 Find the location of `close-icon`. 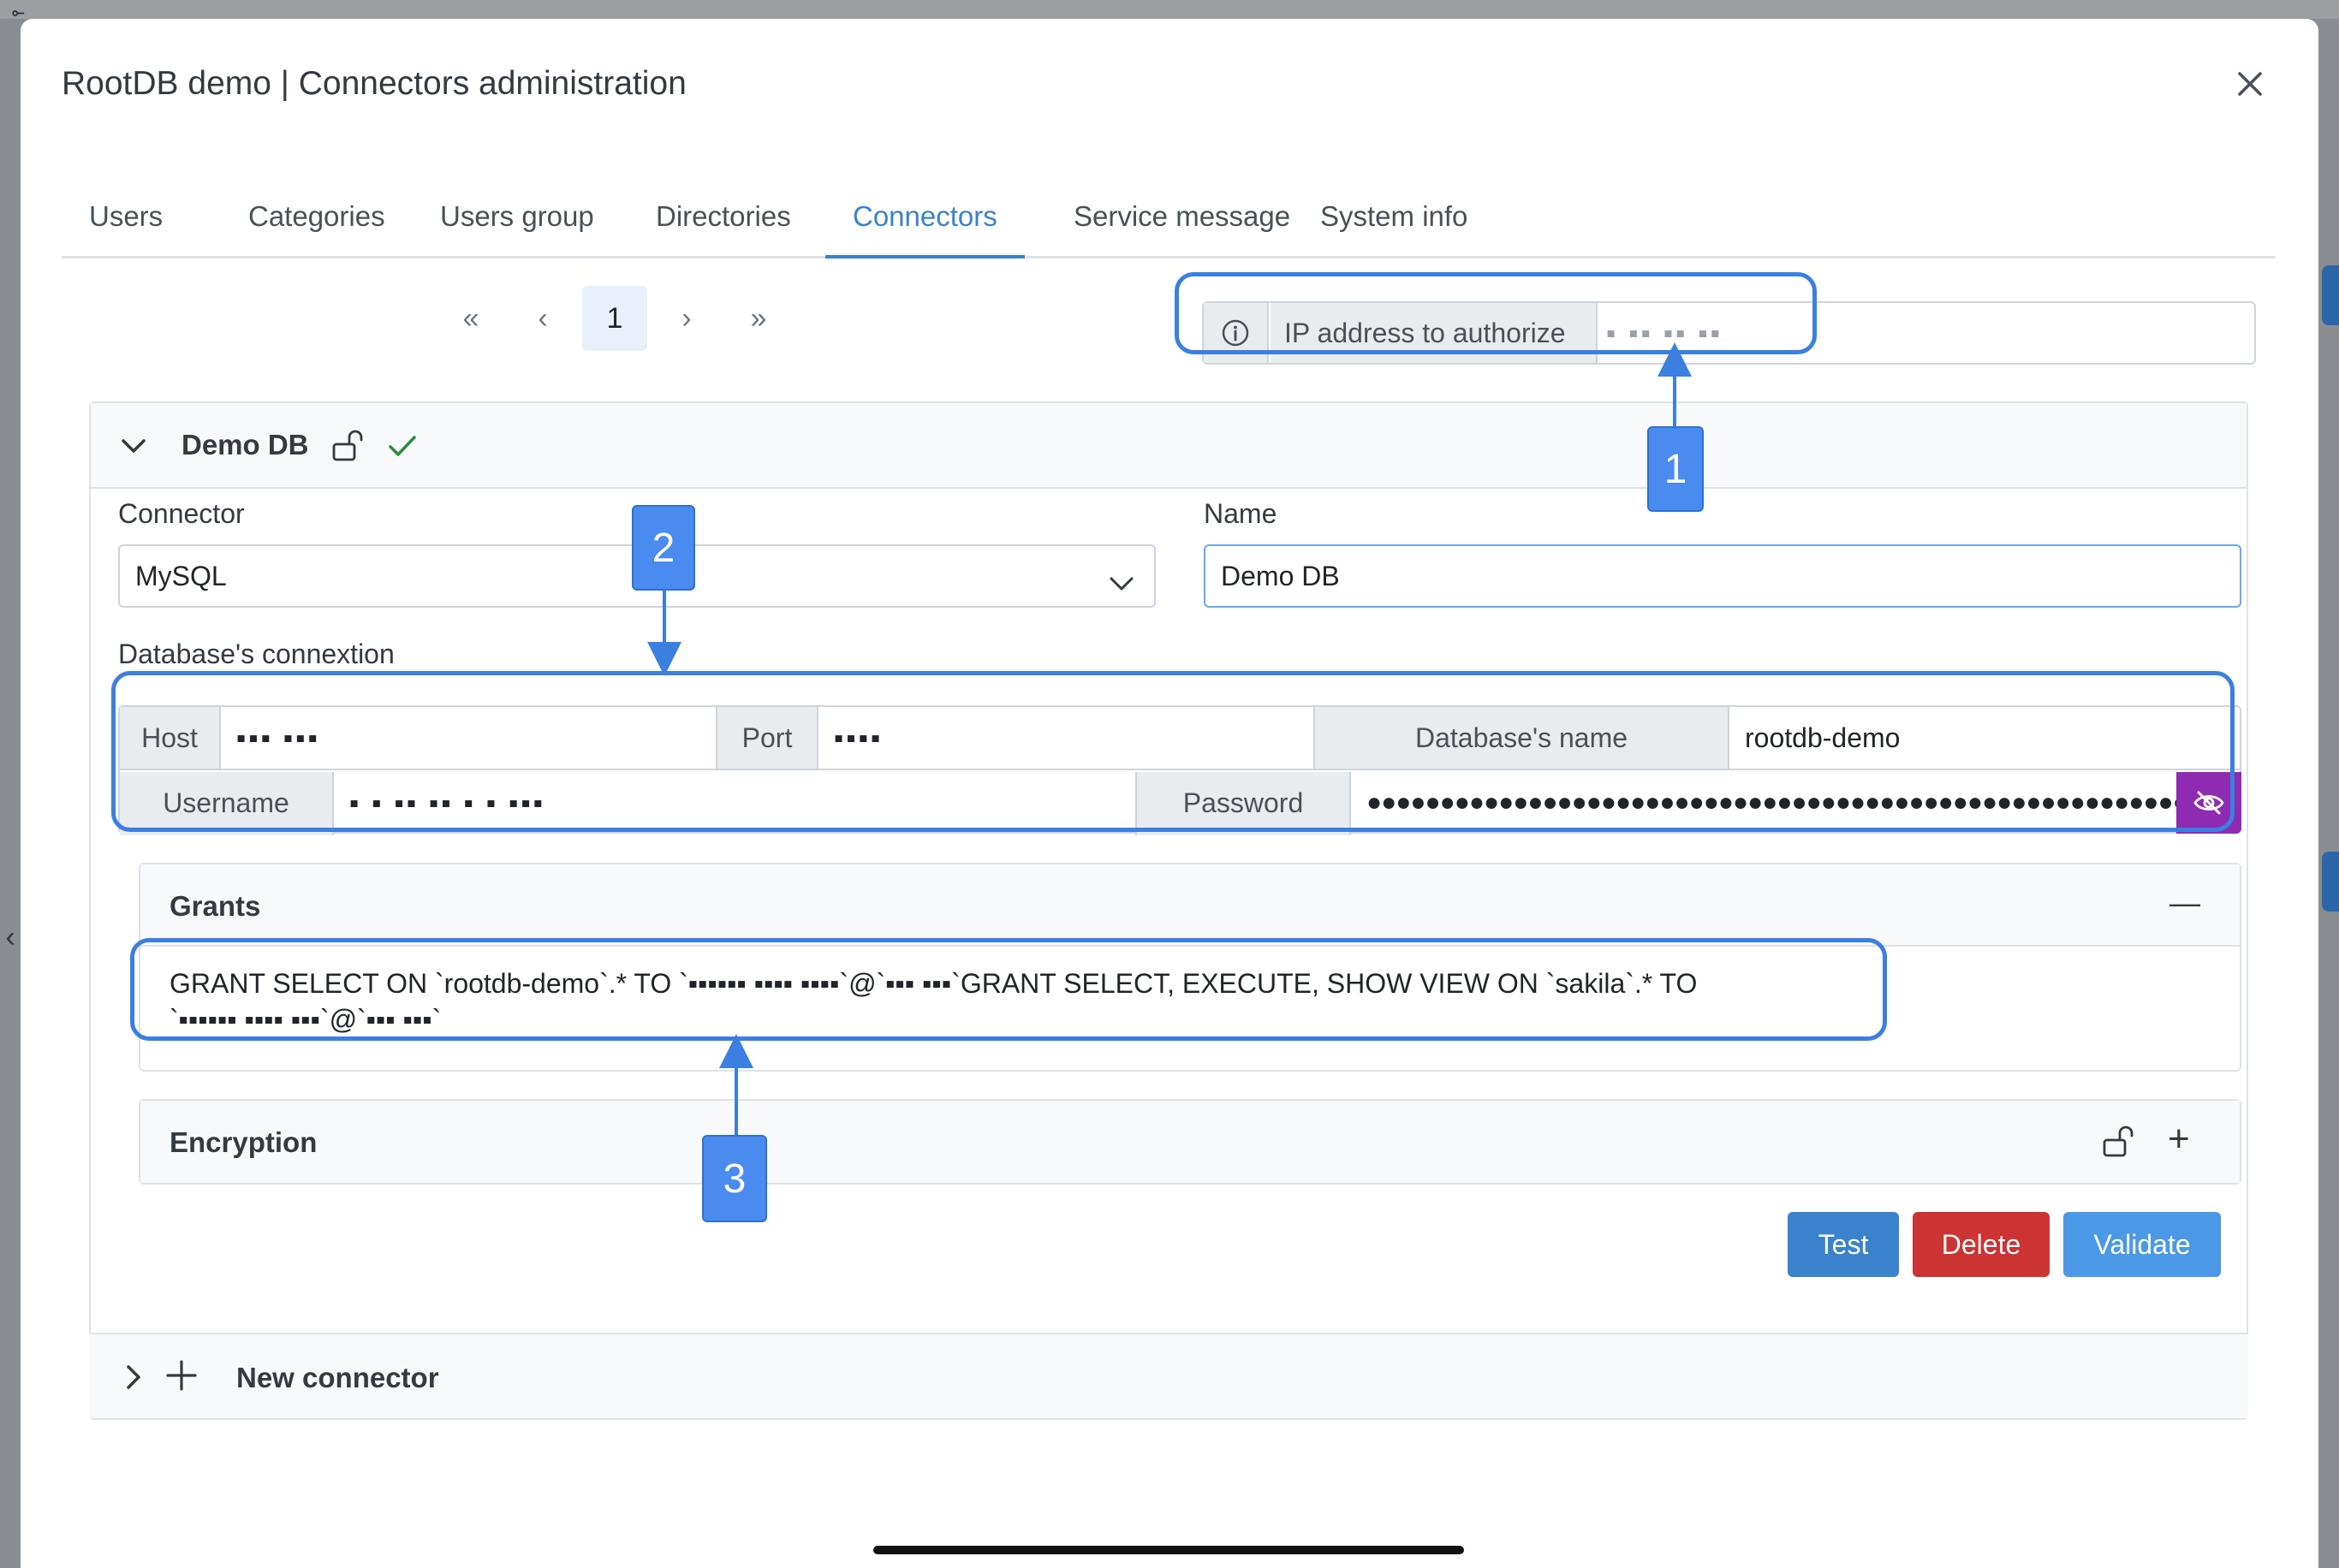

close-icon is located at coordinates (2250, 84).